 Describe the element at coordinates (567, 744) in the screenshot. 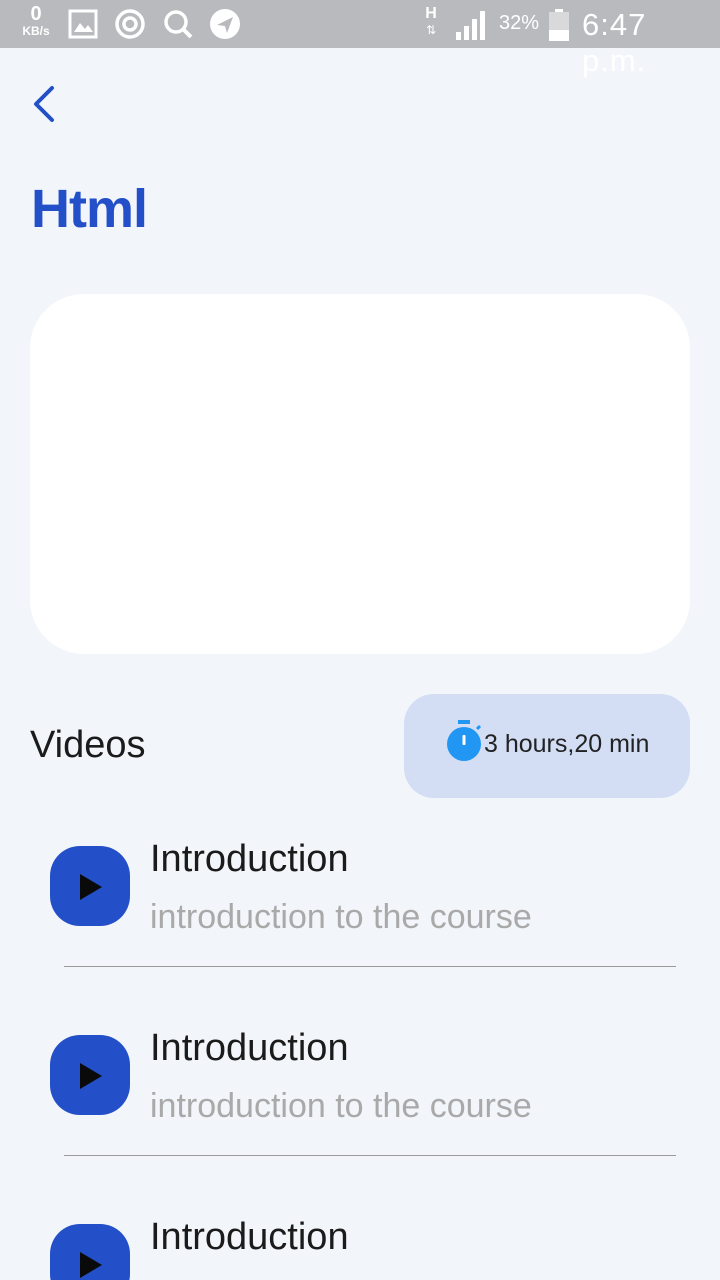

I see `duration-text: 3 hours,20 min` at that location.